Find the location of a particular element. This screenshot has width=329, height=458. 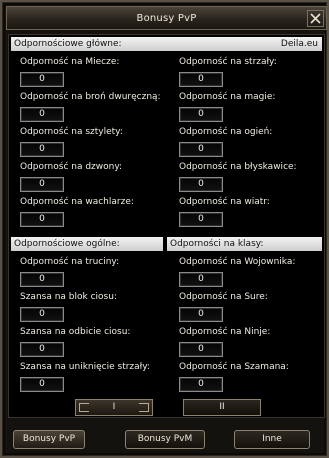

title-bar: Bonusy PvP is located at coordinates (166, 18).